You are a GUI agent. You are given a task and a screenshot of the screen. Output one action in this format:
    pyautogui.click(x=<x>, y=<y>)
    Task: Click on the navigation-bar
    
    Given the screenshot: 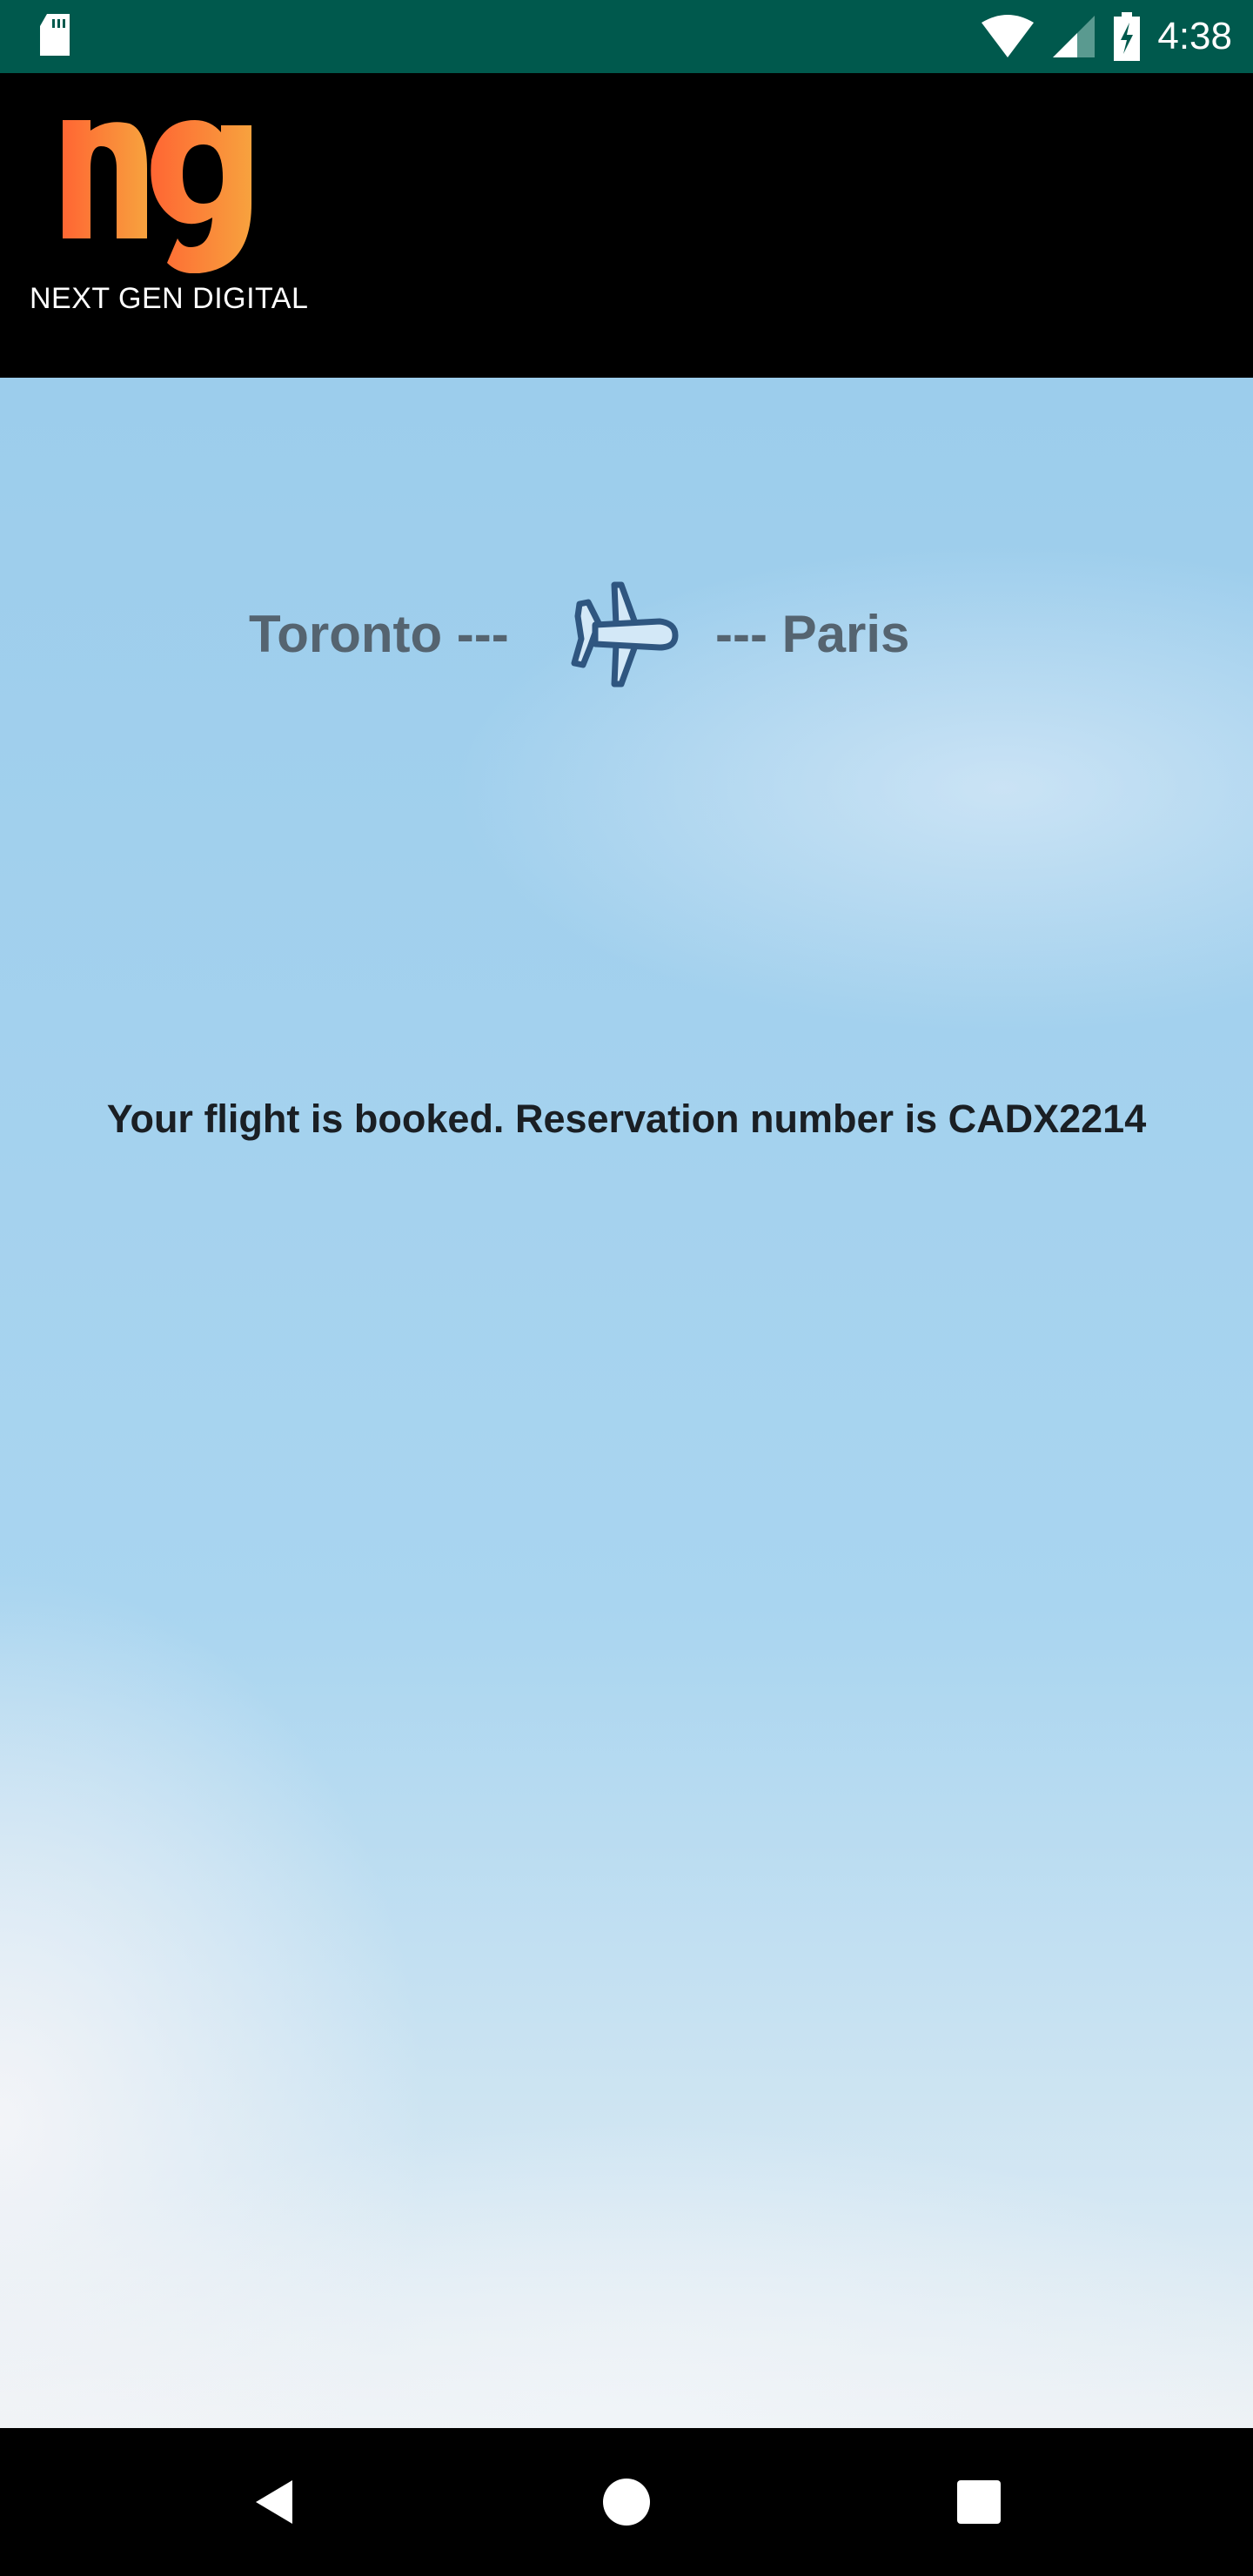 What is the action you would take?
    pyautogui.click(x=626, y=2502)
    